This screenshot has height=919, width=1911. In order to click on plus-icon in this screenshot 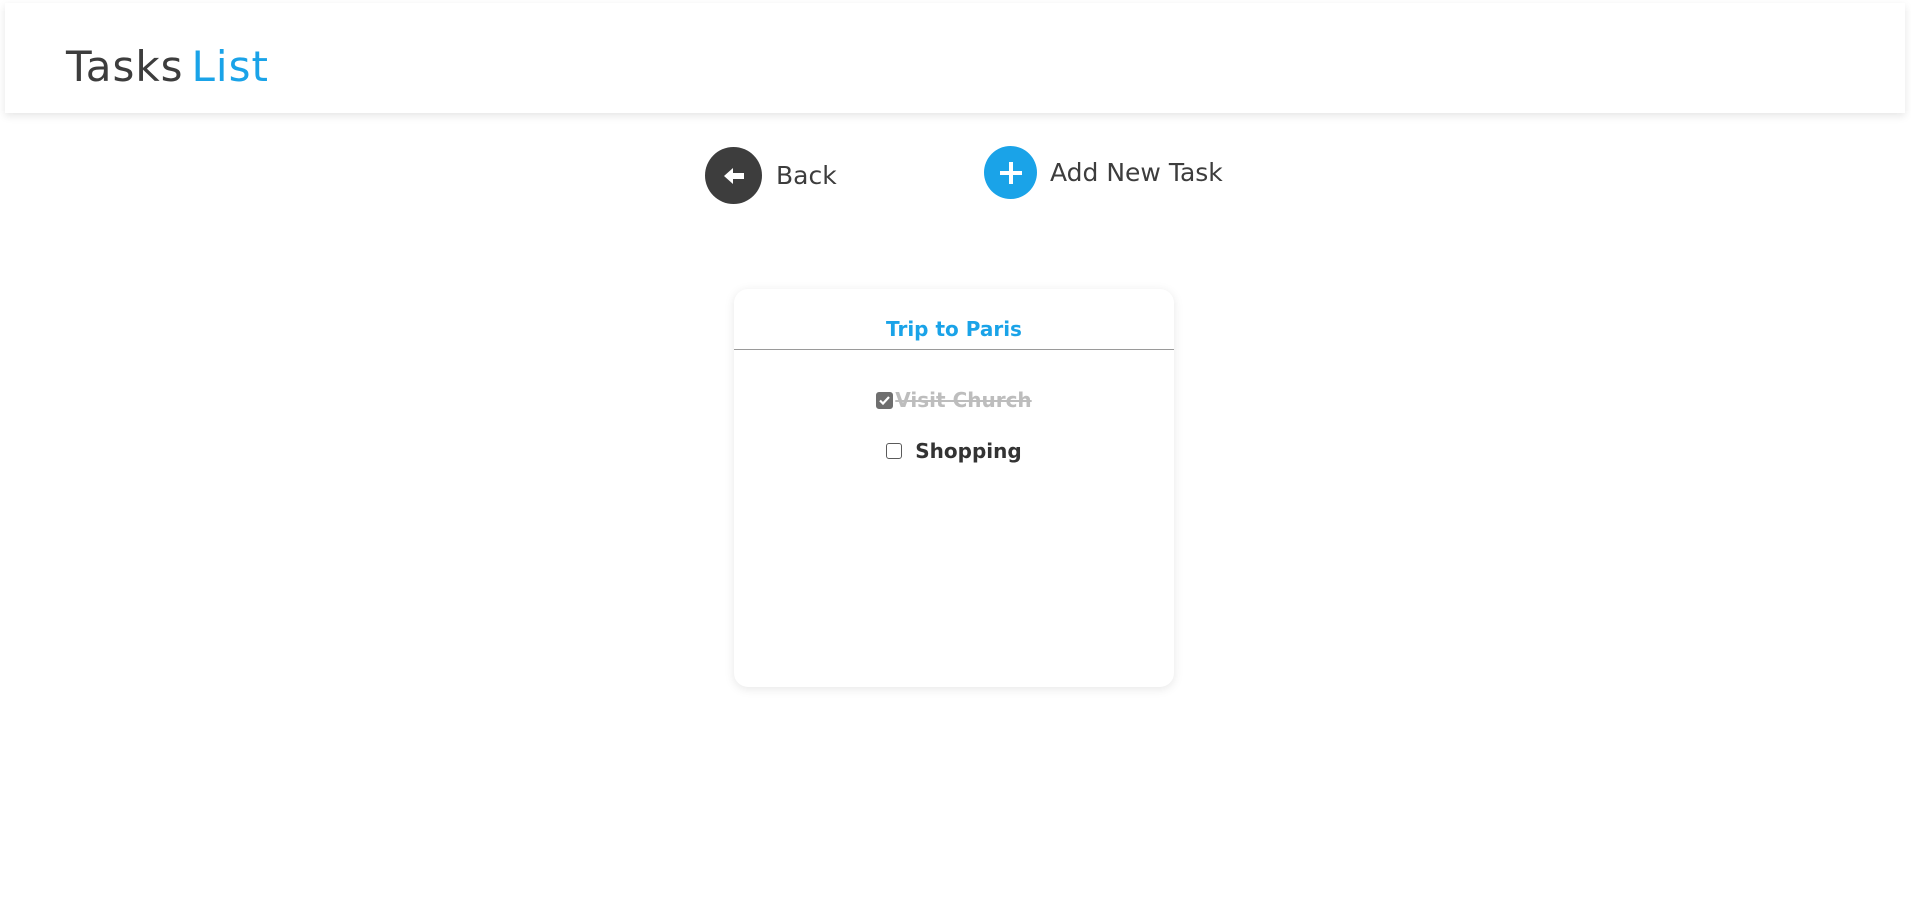, I will do `click(1010, 172)`.